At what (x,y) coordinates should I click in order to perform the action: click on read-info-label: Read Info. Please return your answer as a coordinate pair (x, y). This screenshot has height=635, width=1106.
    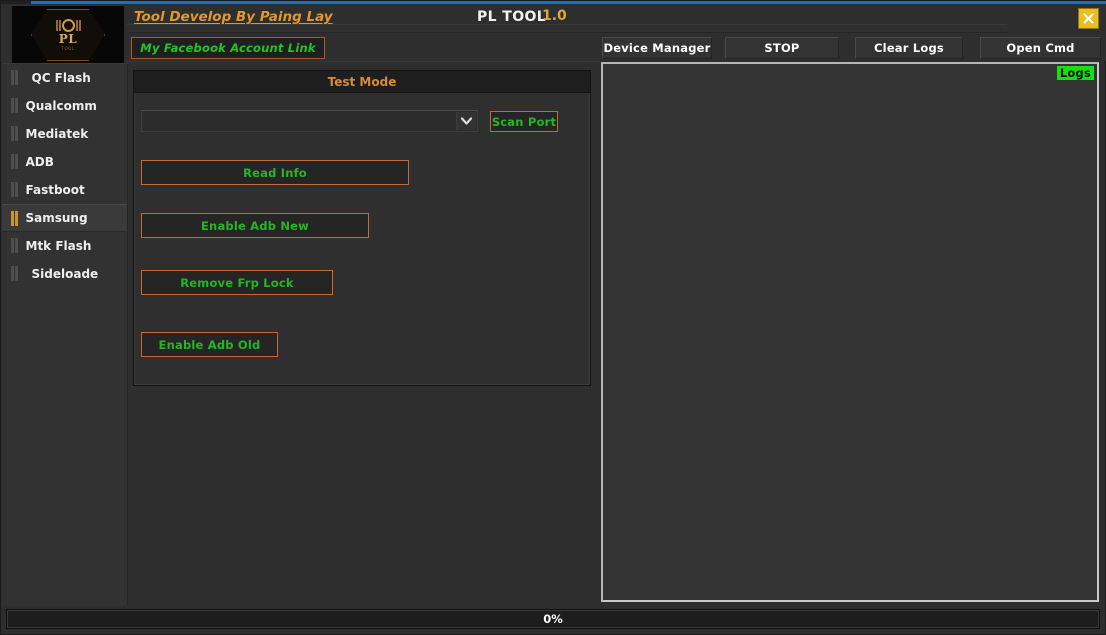
    Looking at the image, I should click on (275, 172).